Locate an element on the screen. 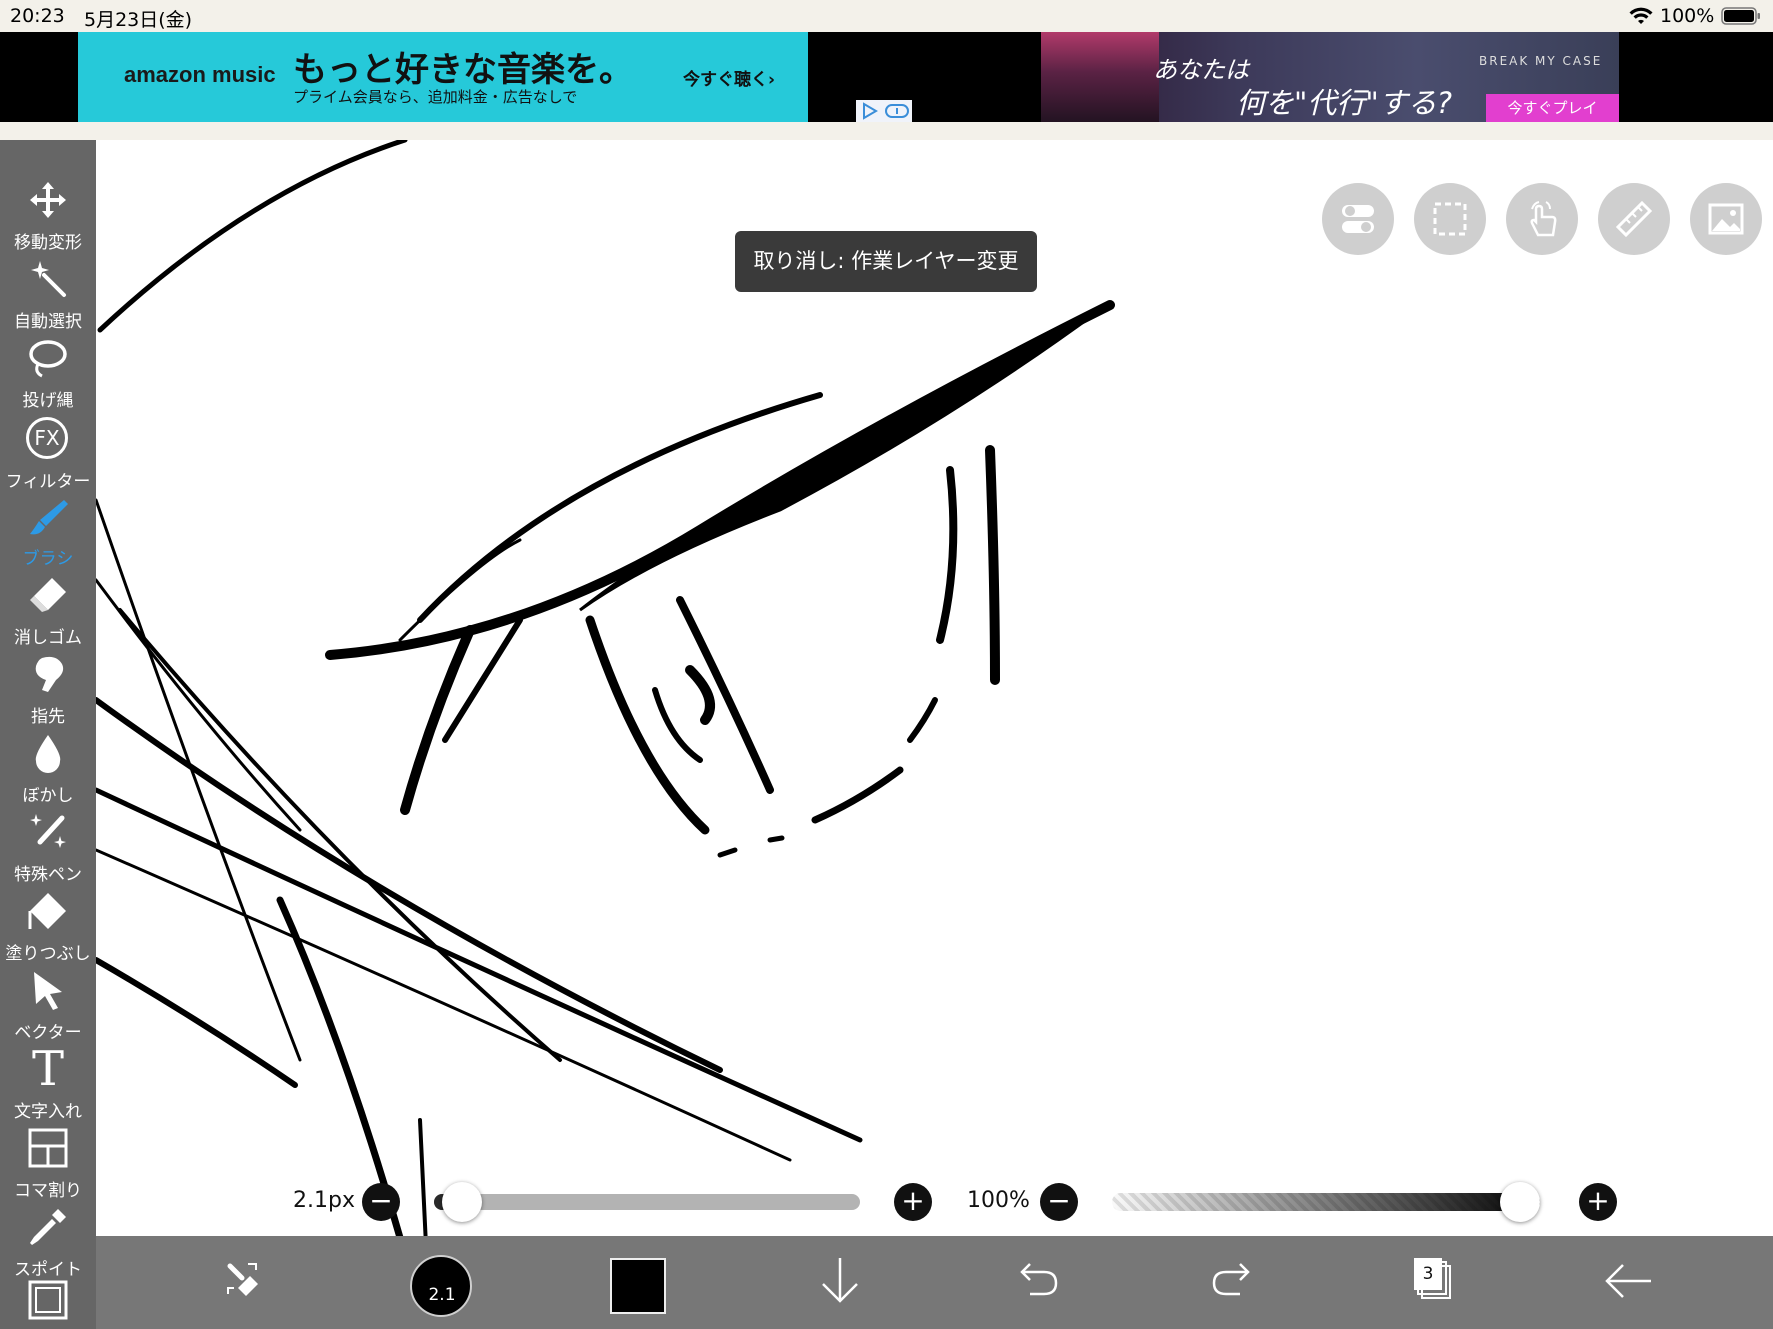 This screenshot has width=1773, height=1329. status-time: 20:23 is located at coordinates (37, 16).